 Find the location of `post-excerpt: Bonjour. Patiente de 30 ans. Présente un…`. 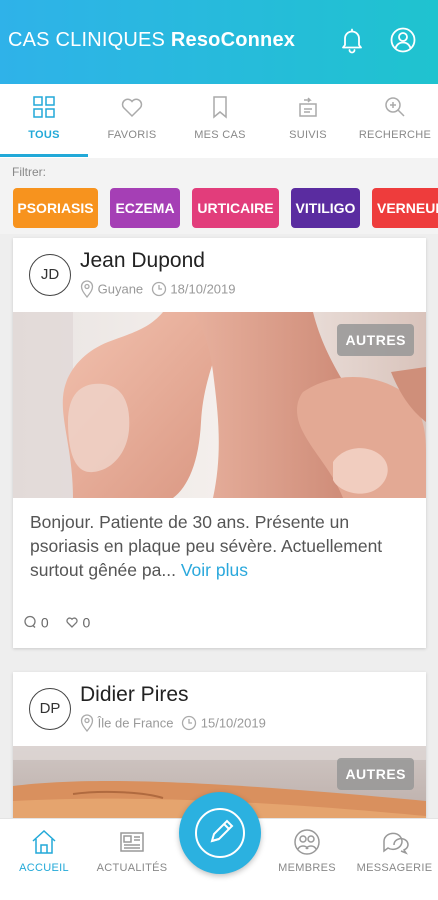

post-excerpt: Bonjour. Patiente de 30 ans. Présente un… is located at coordinates (221, 546).